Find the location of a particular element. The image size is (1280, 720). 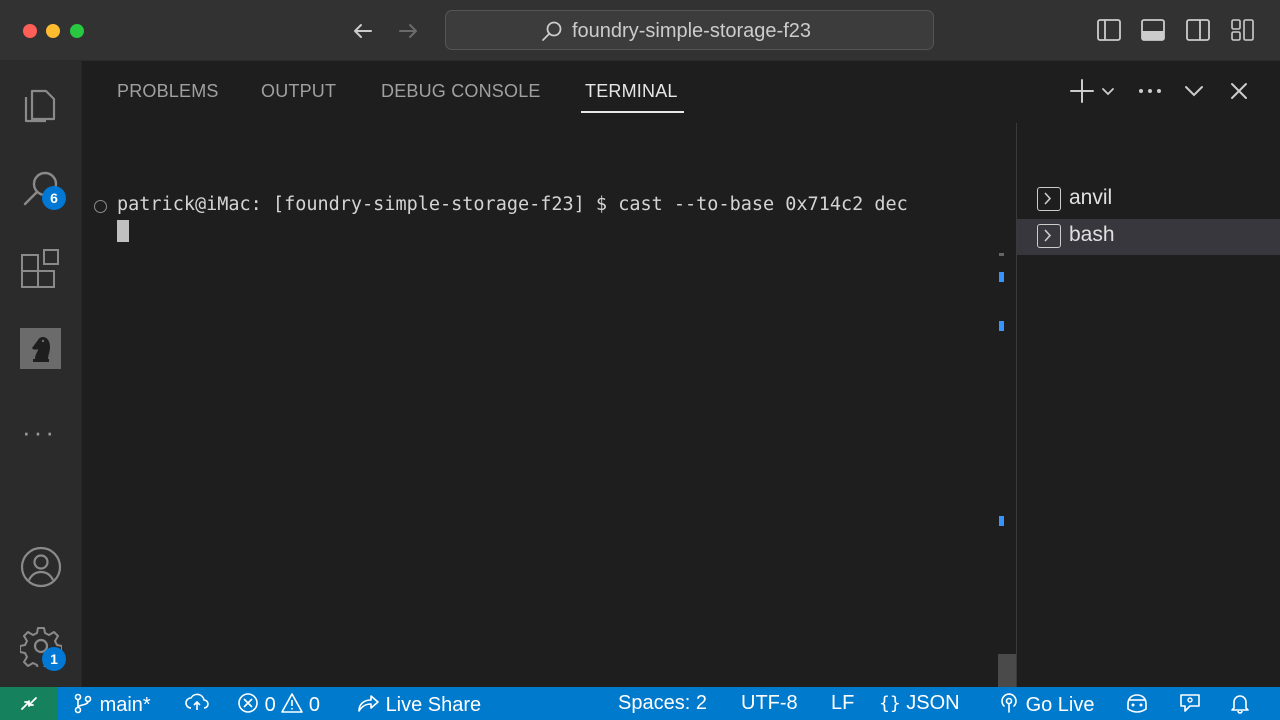

error-count: 0 is located at coordinates (270, 705).